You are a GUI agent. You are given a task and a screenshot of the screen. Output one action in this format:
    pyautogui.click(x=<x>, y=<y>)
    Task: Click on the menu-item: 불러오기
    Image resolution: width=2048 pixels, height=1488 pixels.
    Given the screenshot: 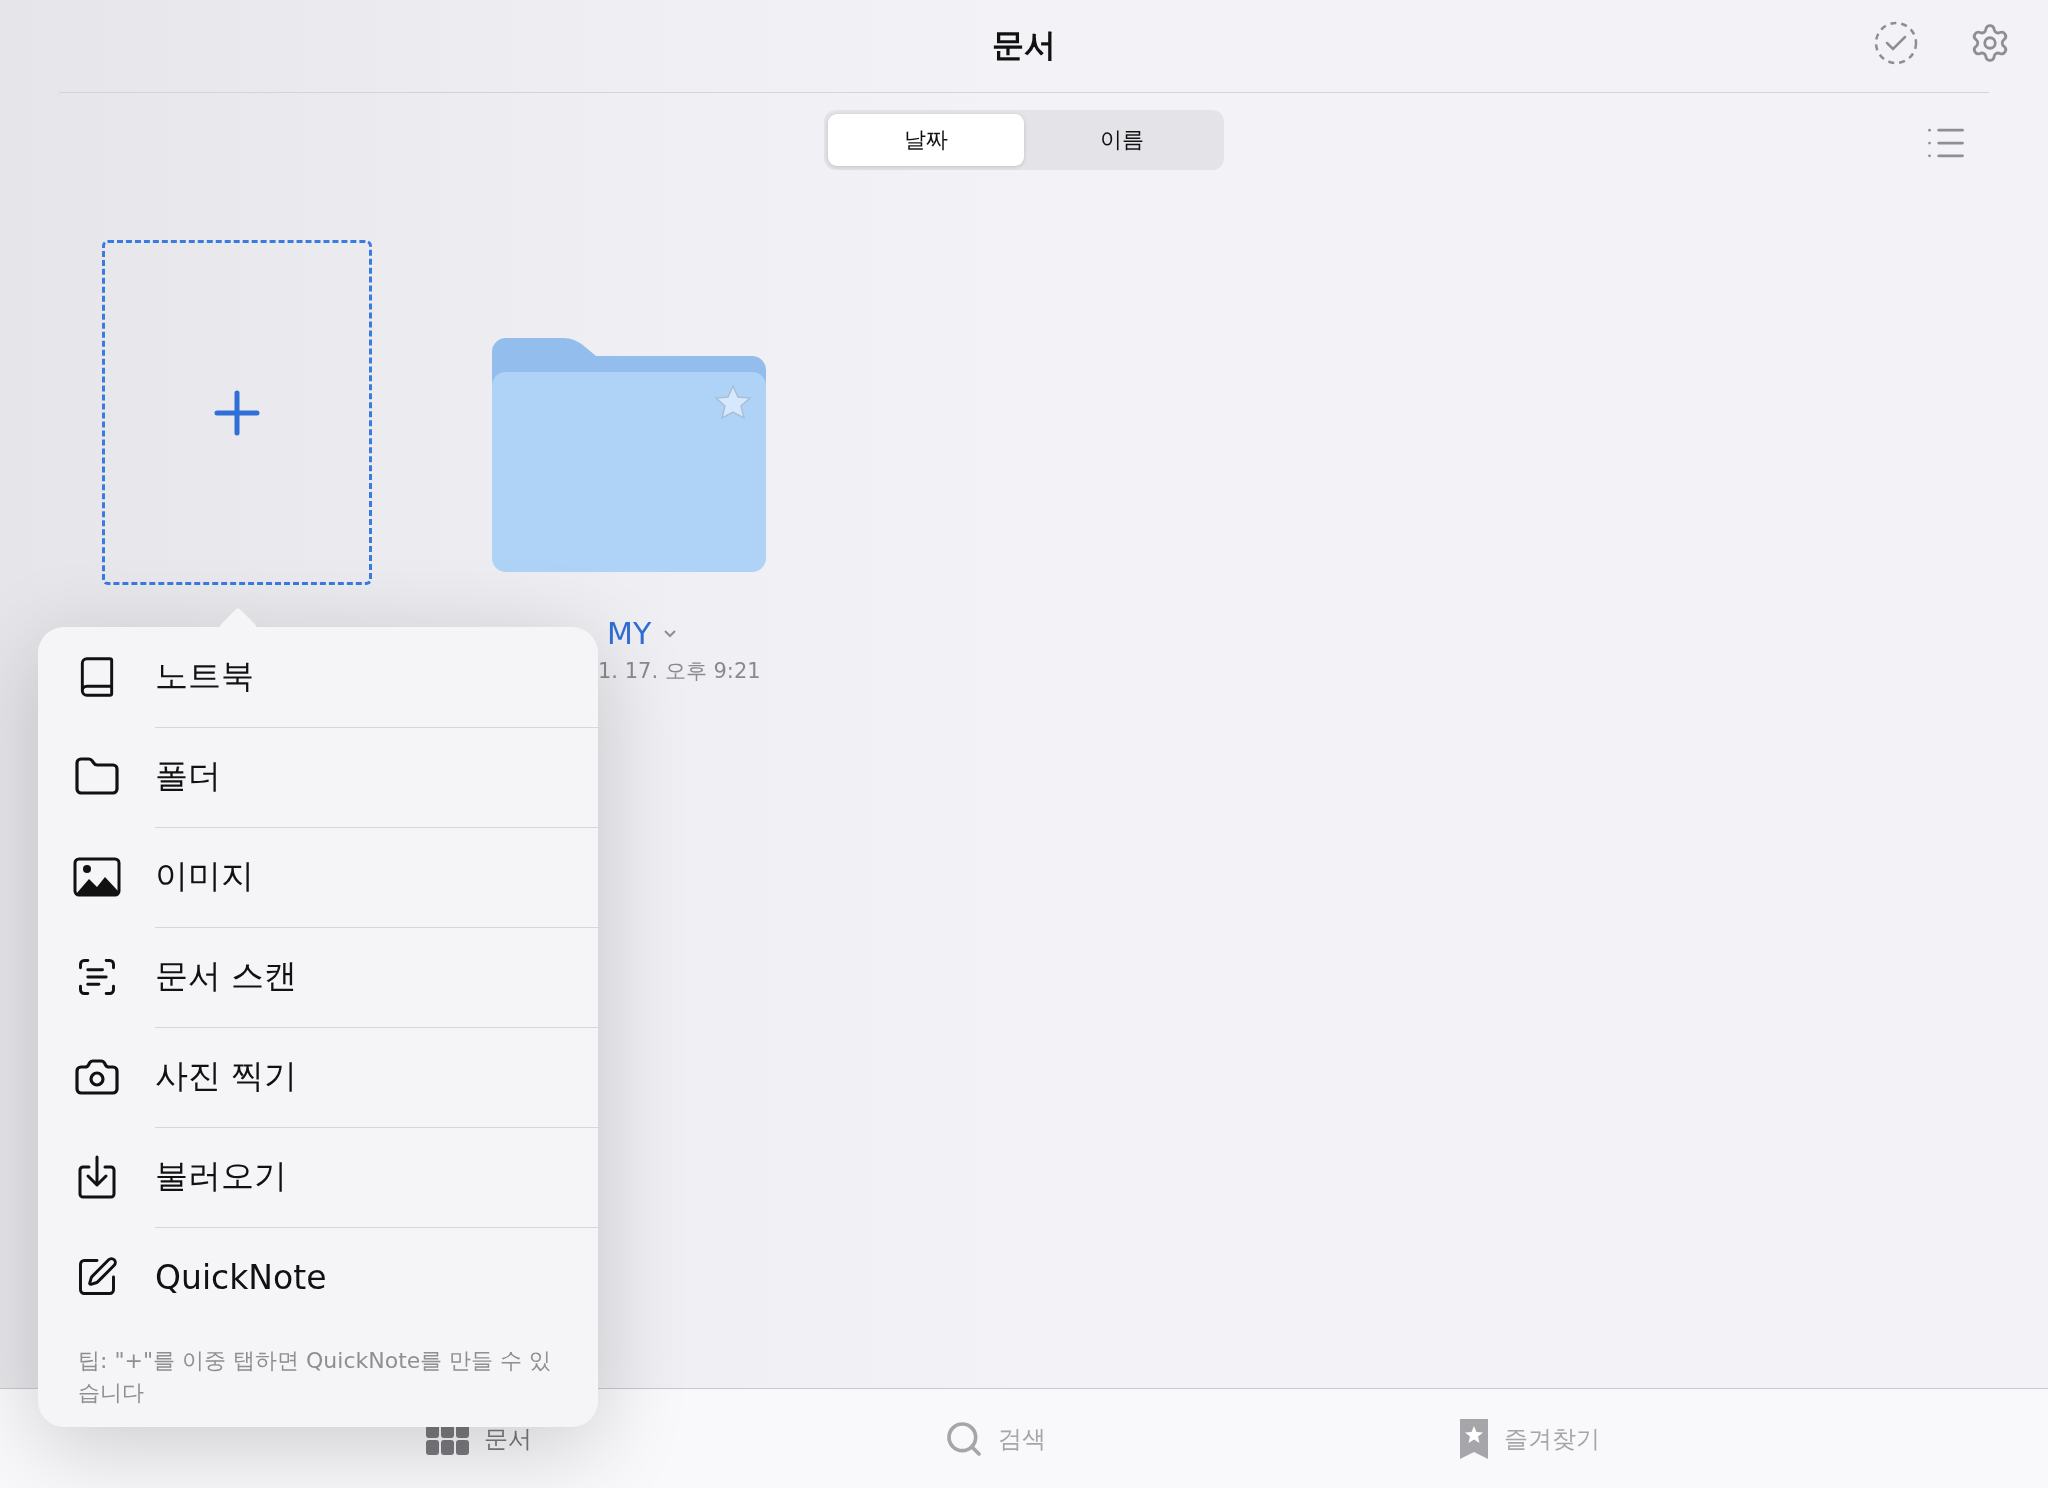 What is the action you would take?
    pyautogui.click(x=318, y=1177)
    